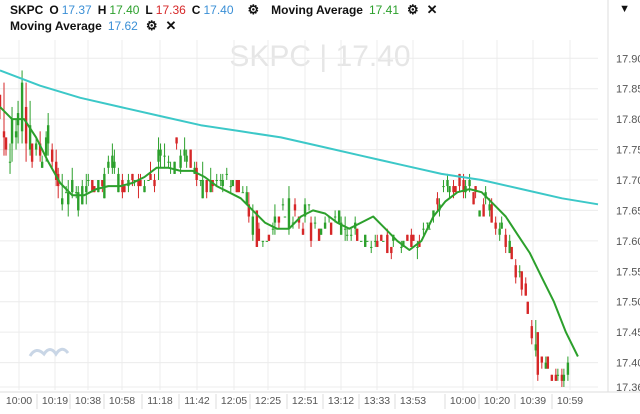 The image size is (640, 414). I want to click on y-tick-label: 17.55, so click(628, 272).